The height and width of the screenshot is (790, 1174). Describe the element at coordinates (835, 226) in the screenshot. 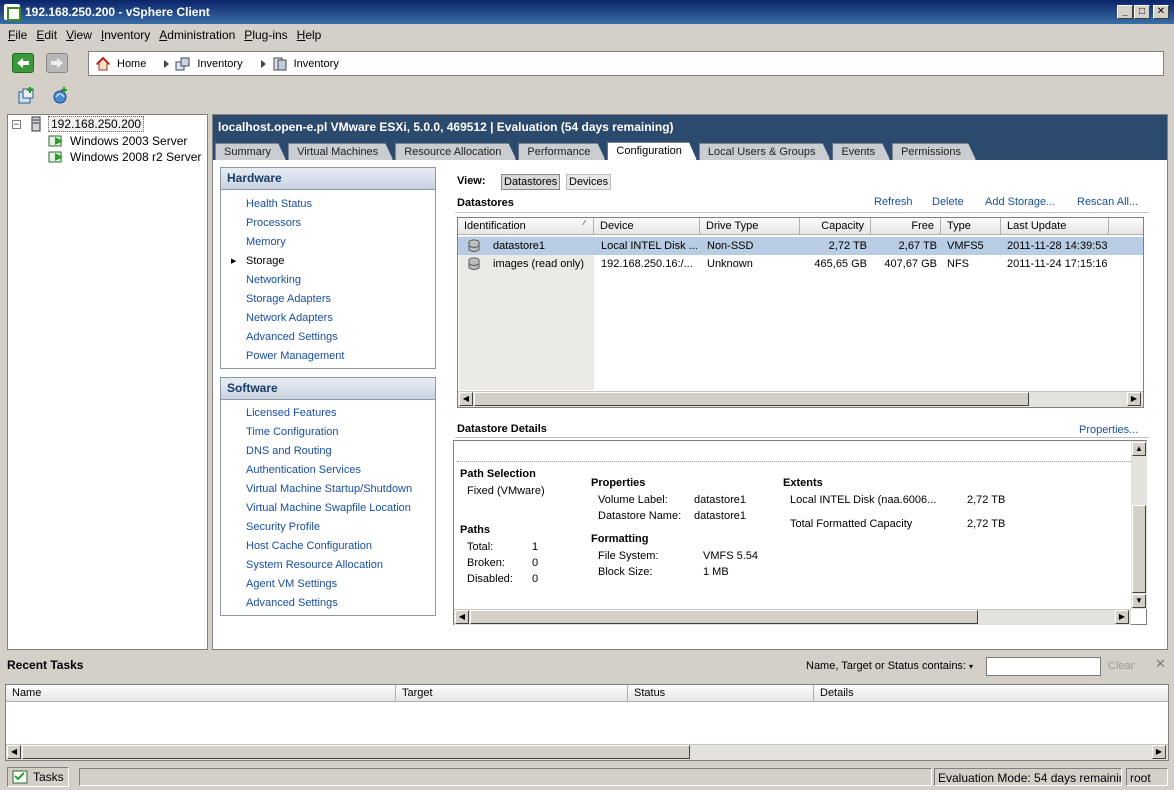

I see `col-capacity: Capacity` at that location.